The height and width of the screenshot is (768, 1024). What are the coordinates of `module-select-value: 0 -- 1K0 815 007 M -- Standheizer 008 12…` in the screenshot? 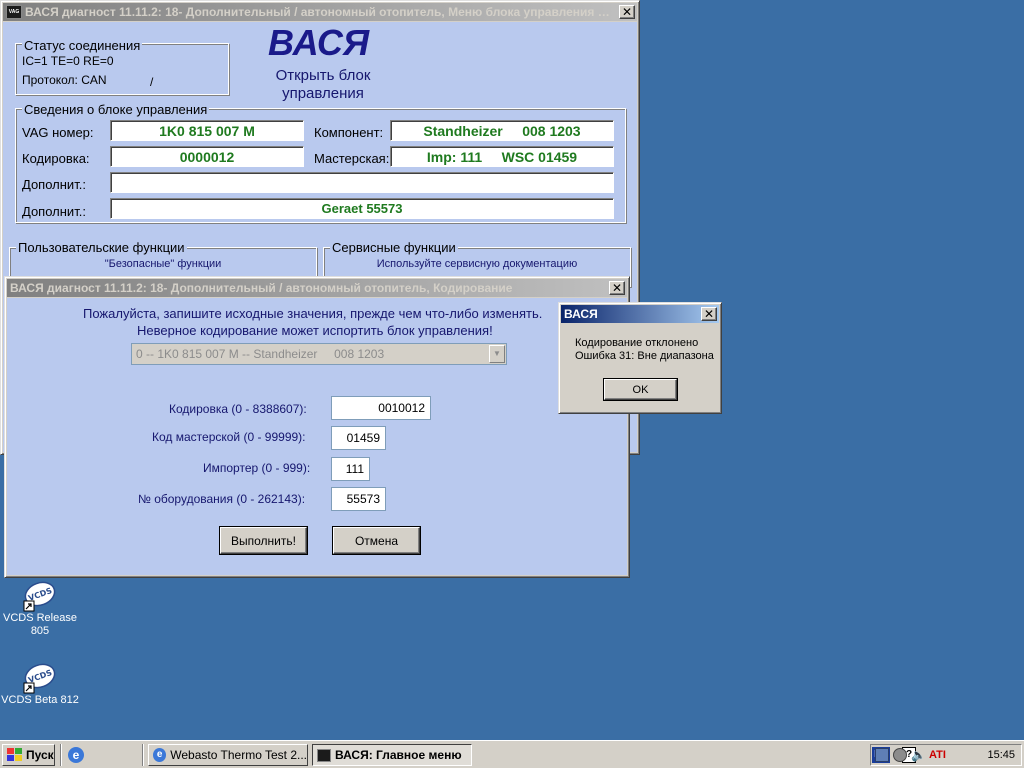 It's located at (260, 354).